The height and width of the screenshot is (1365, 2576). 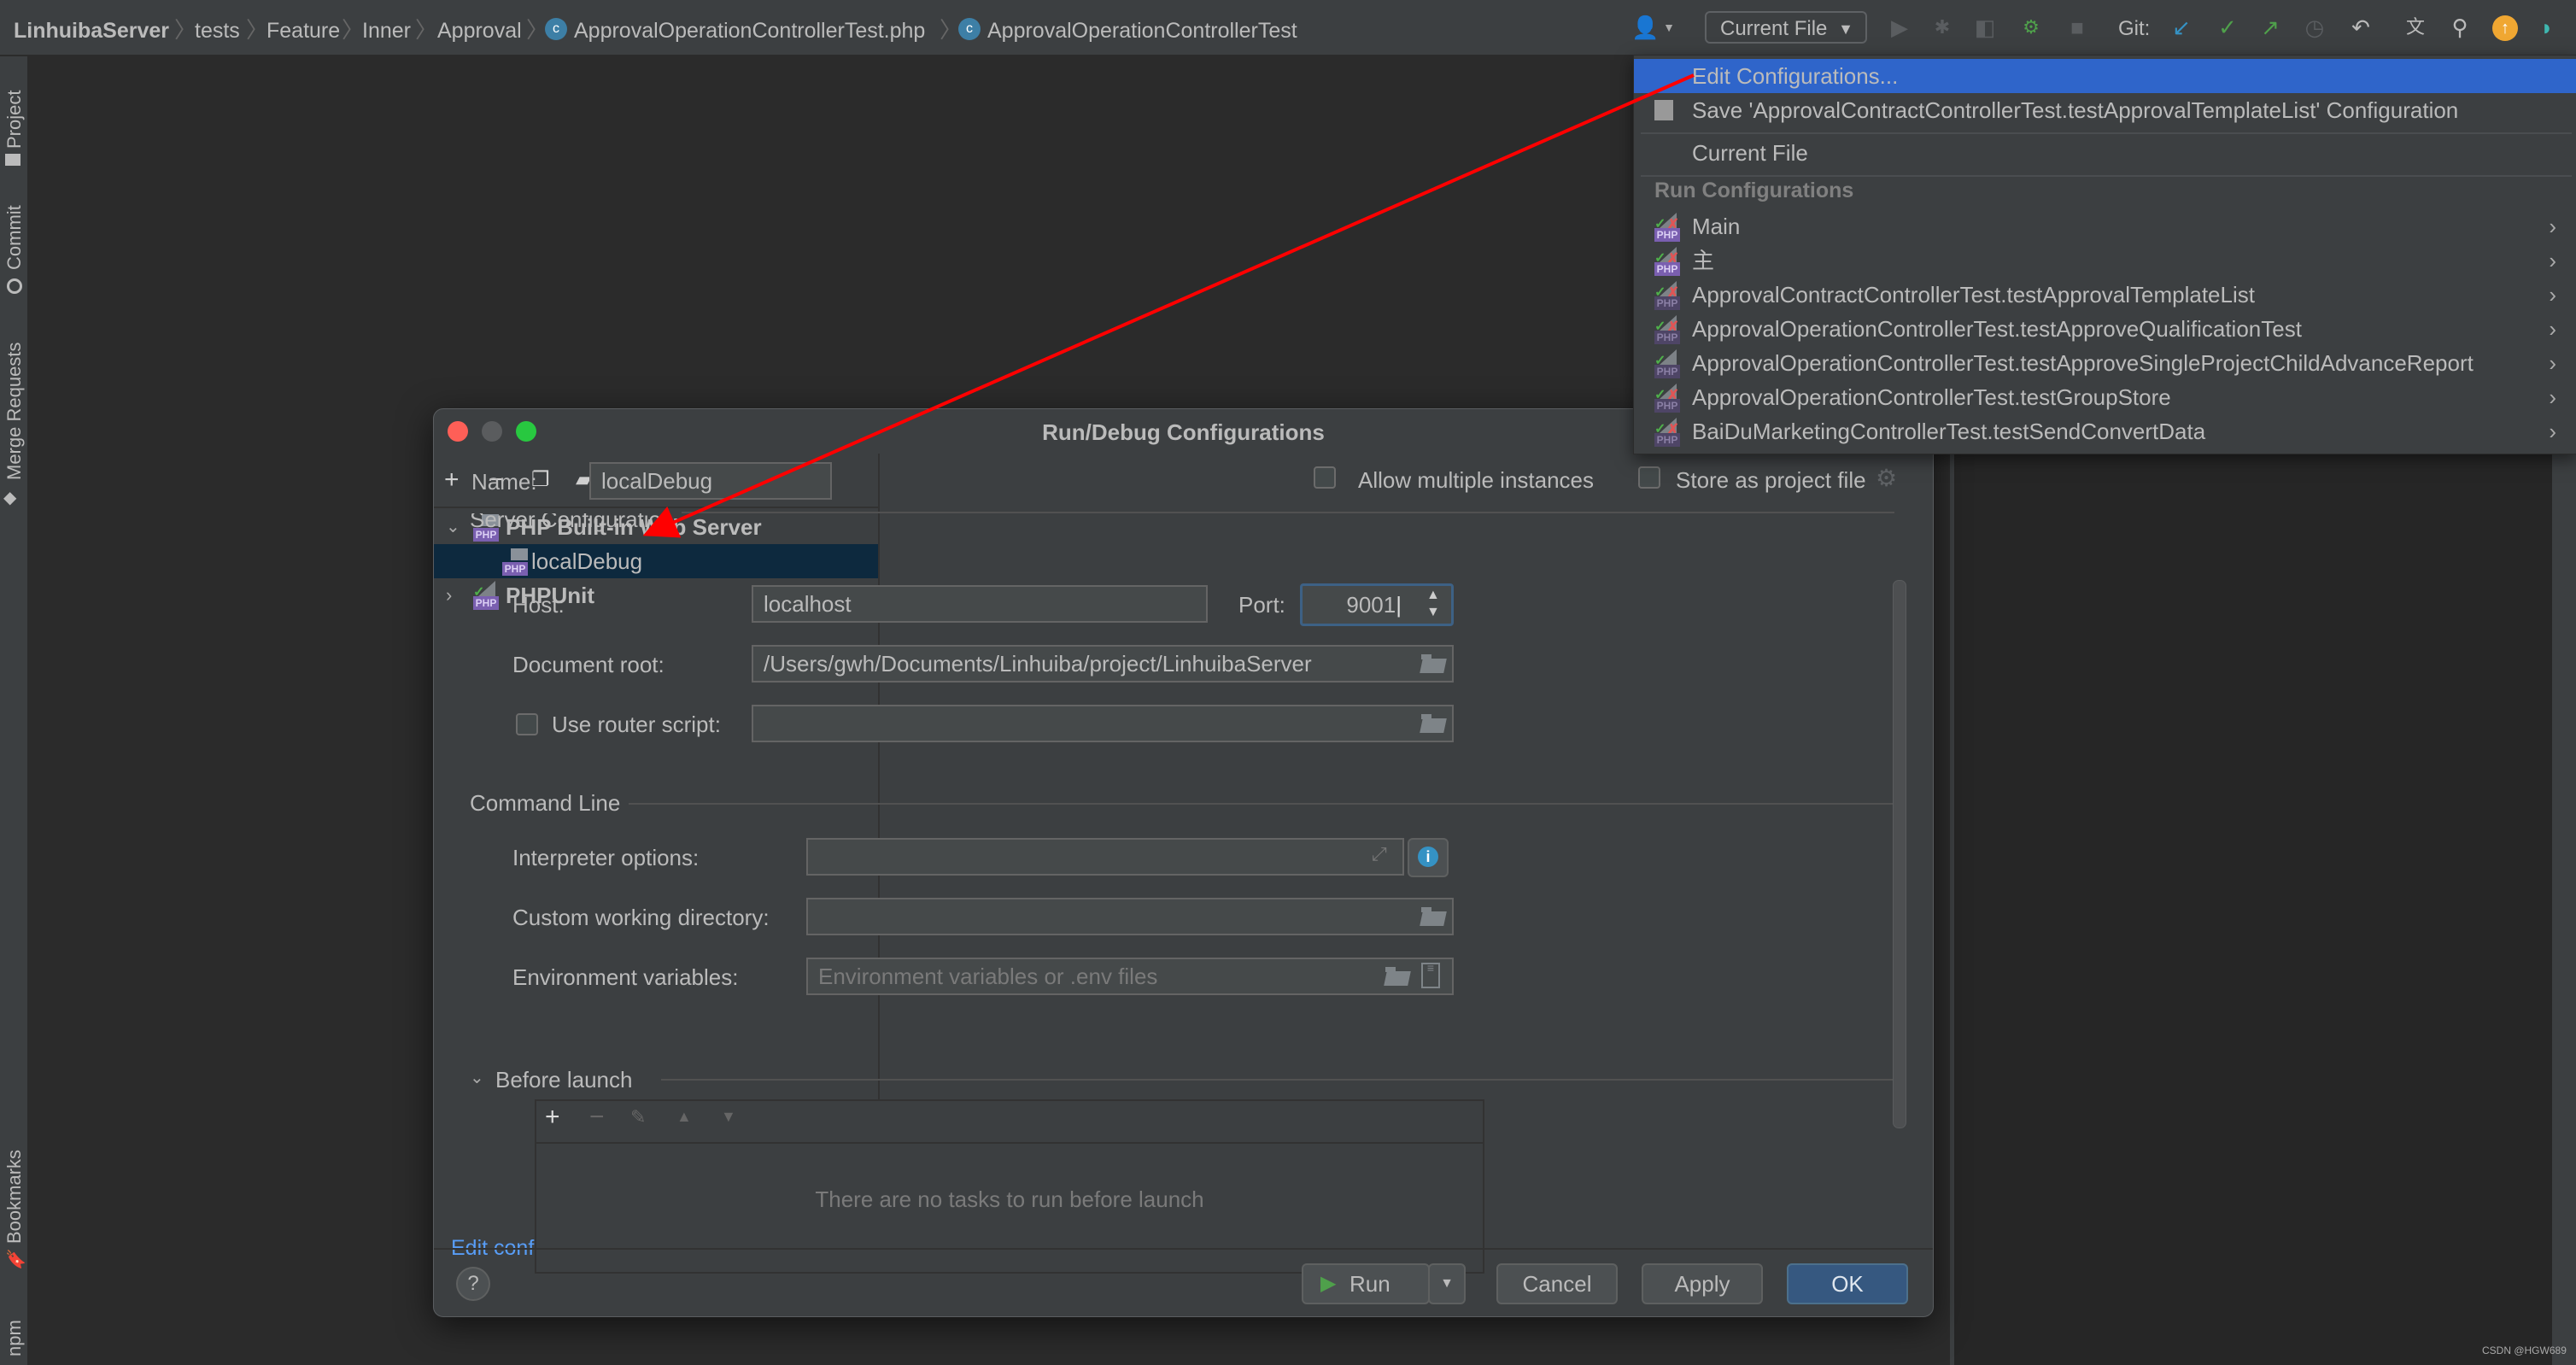 What do you see at coordinates (2524, 1350) in the screenshot?
I see `watermark: CSDN @HGW689` at bounding box center [2524, 1350].